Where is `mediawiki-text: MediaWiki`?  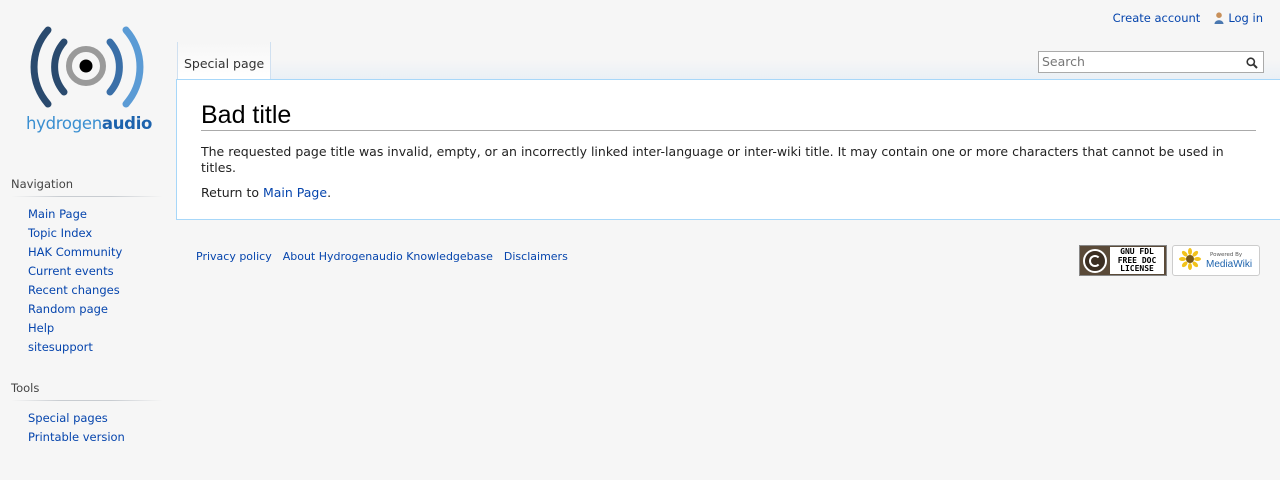 mediawiki-text: MediaWiki is located at coordinates (1229, 264).